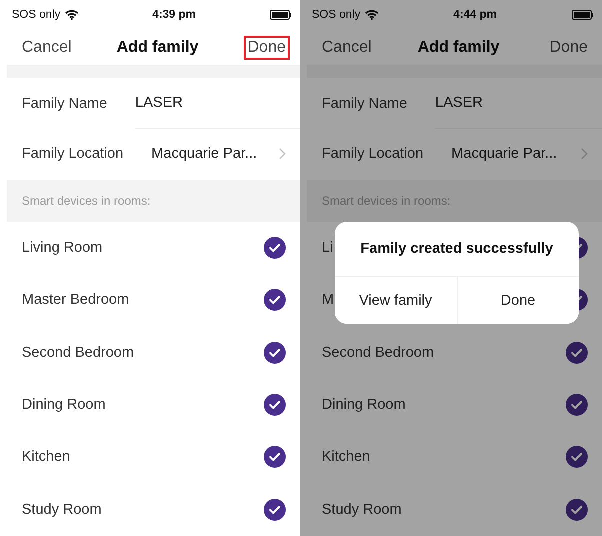  Describe the element at coordinates (328, 300) in the screenshot. I see `room-name: M` at that location.